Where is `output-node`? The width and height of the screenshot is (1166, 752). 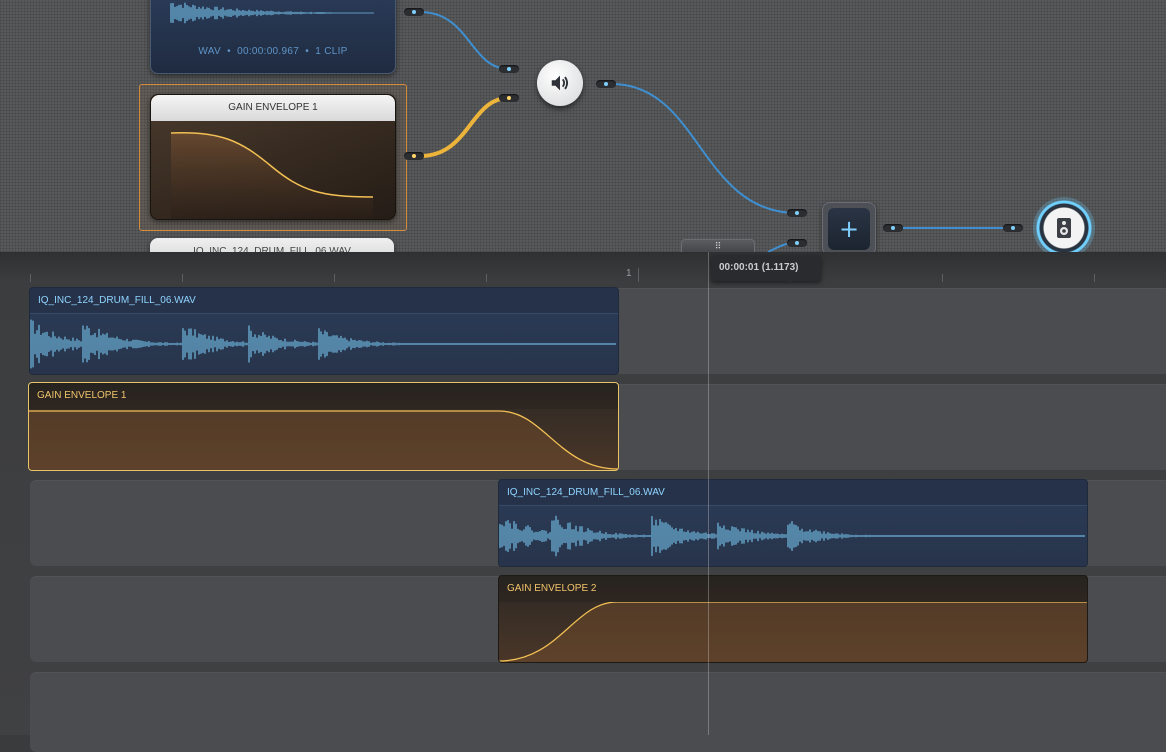 output-node is located at coordinates (1064, 224).